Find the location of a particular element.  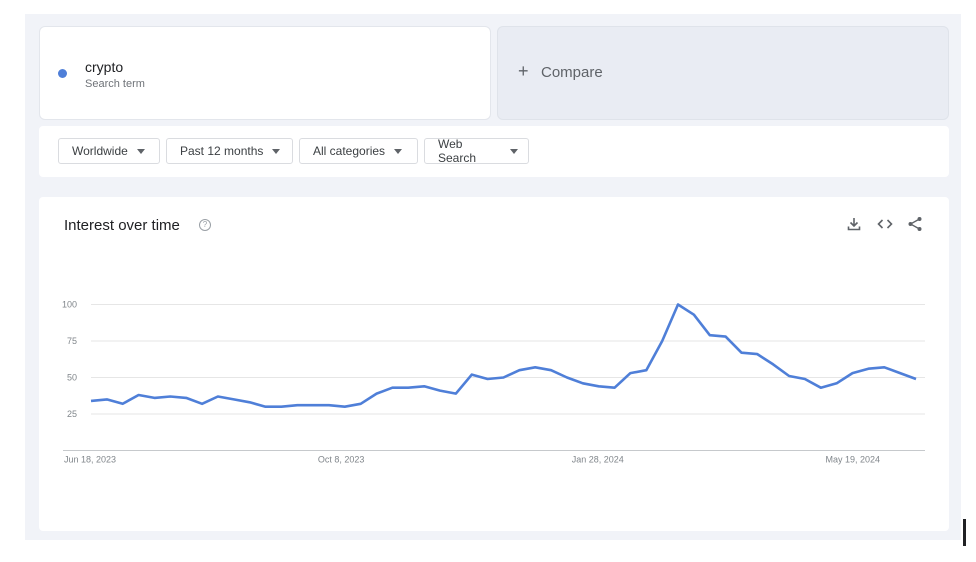

x-tick-label: Jan 28, 2024 is located at coordinates (598, 460).